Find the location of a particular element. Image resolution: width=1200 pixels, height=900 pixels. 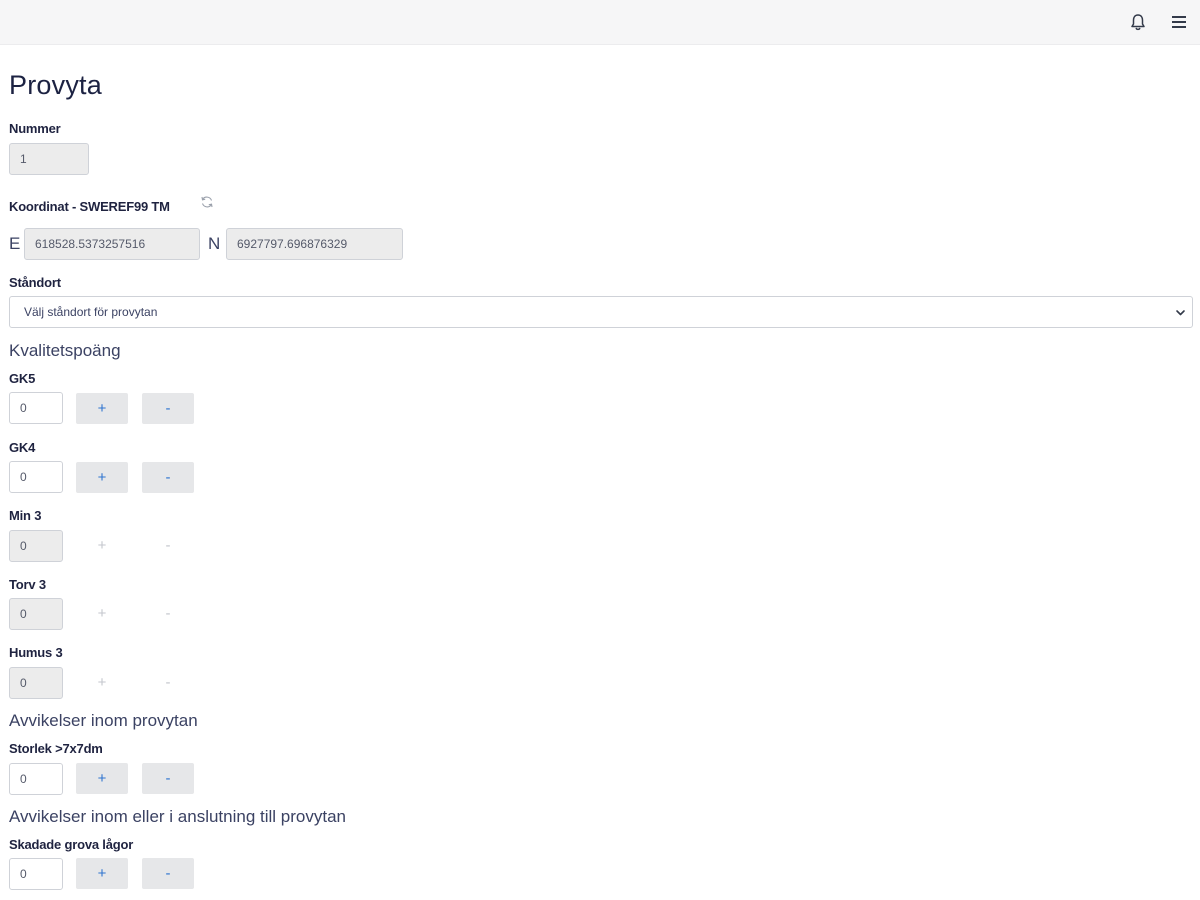

n-coordinate-prefix: N is located at coordinates (214, 243).